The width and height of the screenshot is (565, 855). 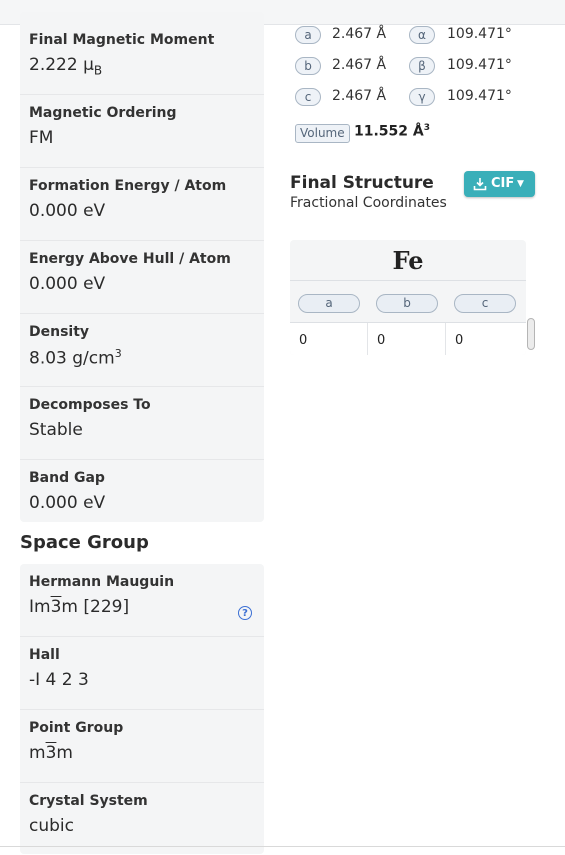 I want to click on lattice-gamma-value: 109.471°, so click(x=479, y=96).